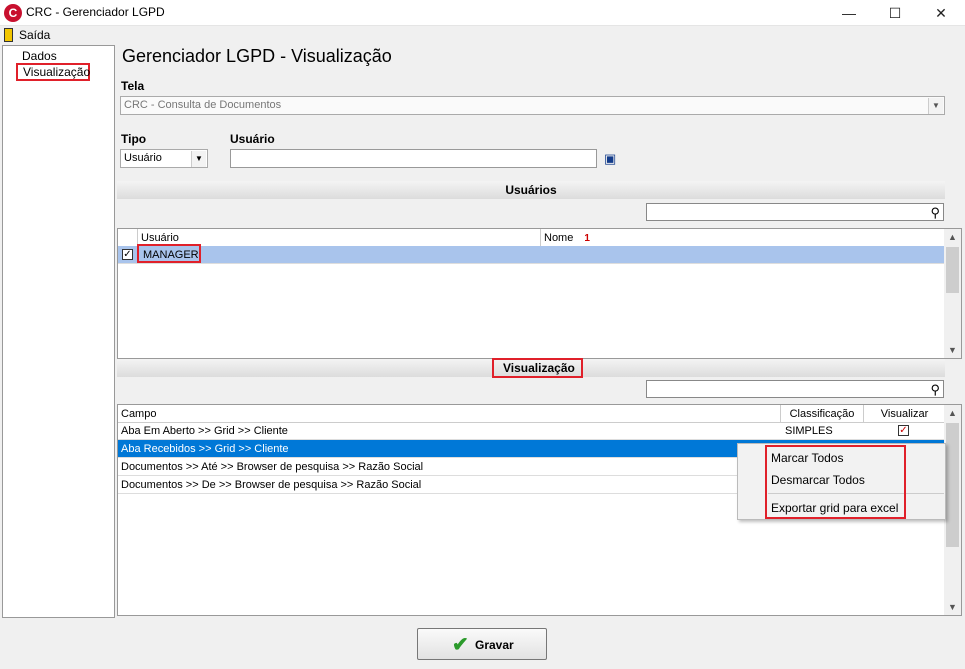 This screenshot has width=965, height=669. I want to click on exit-door-icon, so click(8, 35).